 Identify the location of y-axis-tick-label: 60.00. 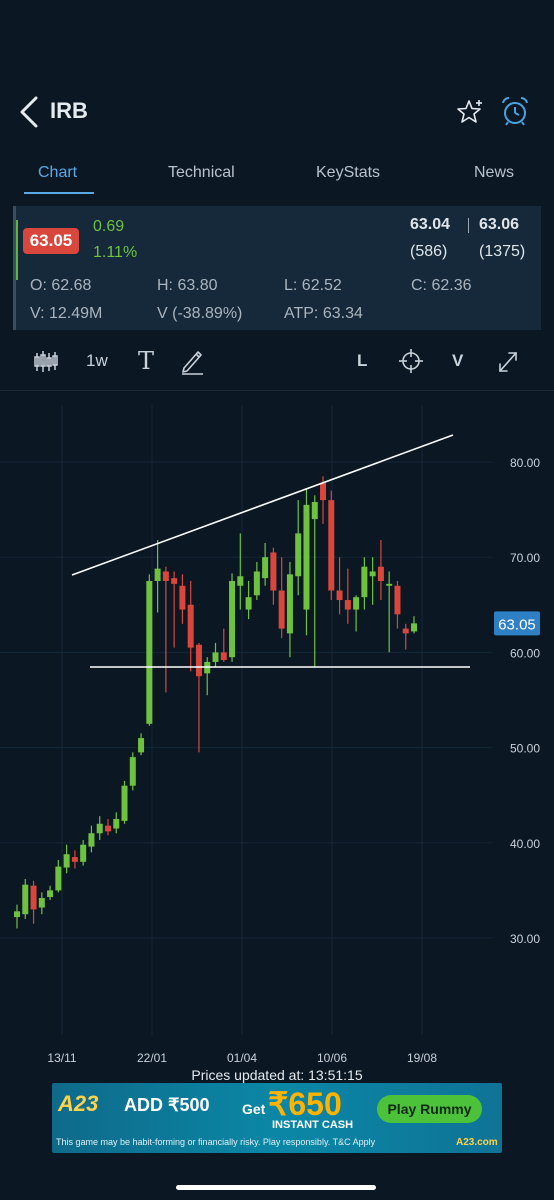
(525, 653).